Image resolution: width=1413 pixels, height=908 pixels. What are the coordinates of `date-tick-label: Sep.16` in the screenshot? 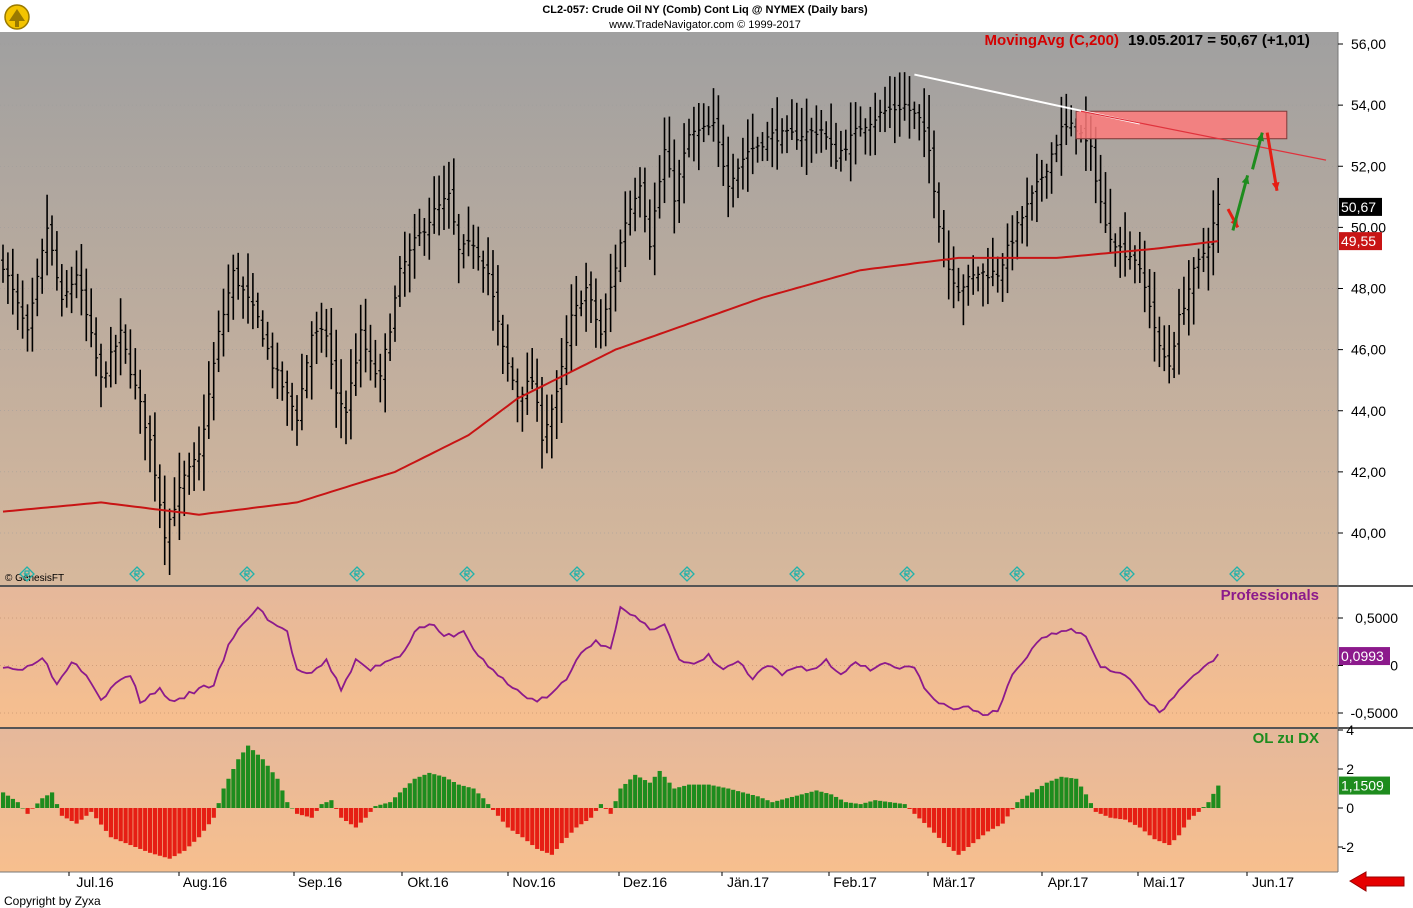 It's located at (320, 882).